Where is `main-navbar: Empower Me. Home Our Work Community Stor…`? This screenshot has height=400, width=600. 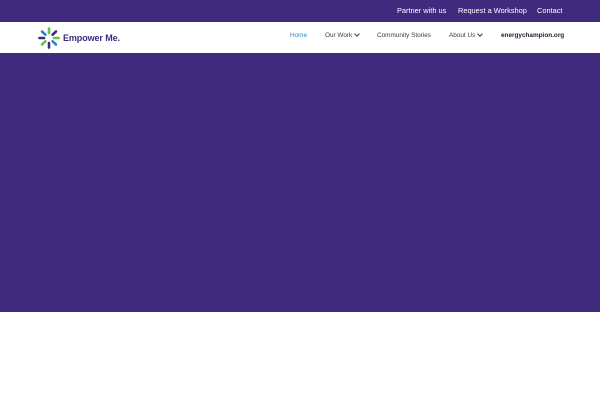 main-navbar: Empower Me. Home Our Work Community Stor… is located at coordinates (300, 37).